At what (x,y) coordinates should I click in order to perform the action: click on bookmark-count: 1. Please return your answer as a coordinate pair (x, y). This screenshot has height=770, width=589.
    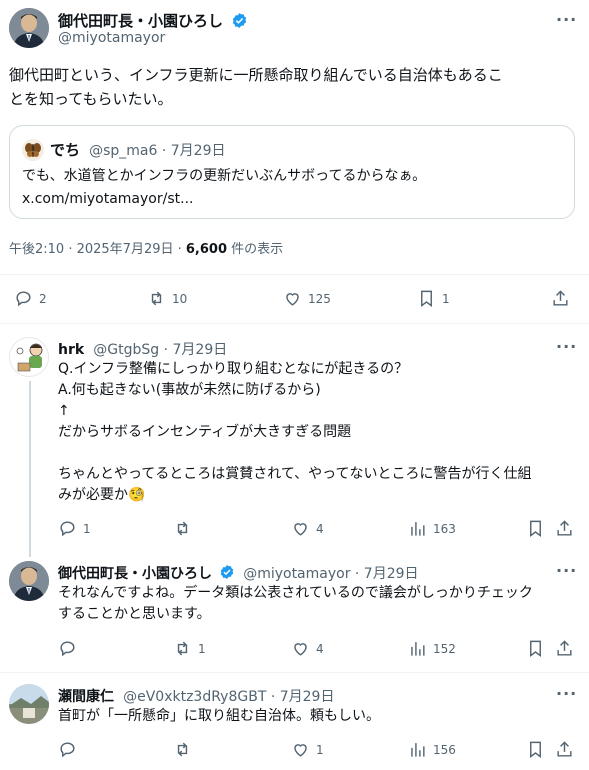
    Looking at the image, I should click on (446, 298).